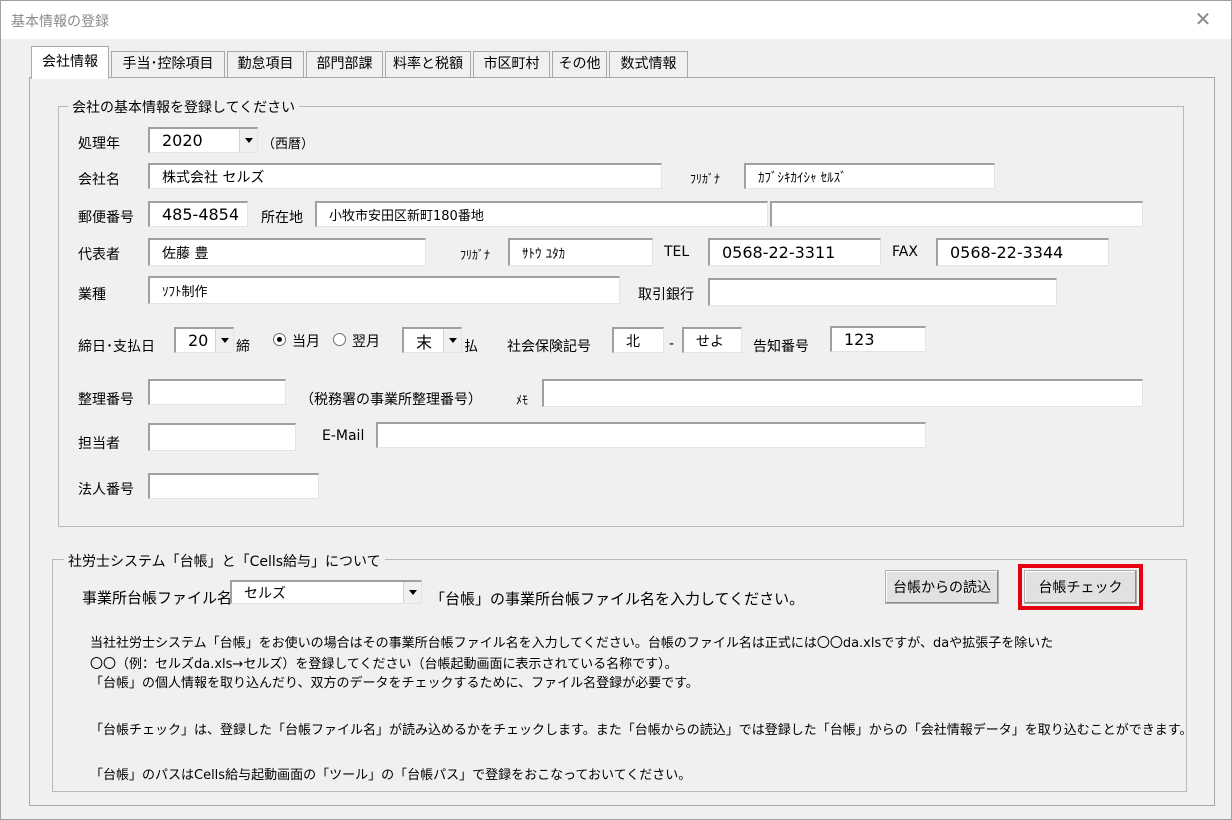 Image resolution: width=1232 pixels, height=820 pixels. What do you see at coordinates (222, 437) in the screenshot?
I see `person-field` at bounding box center [222, 437].